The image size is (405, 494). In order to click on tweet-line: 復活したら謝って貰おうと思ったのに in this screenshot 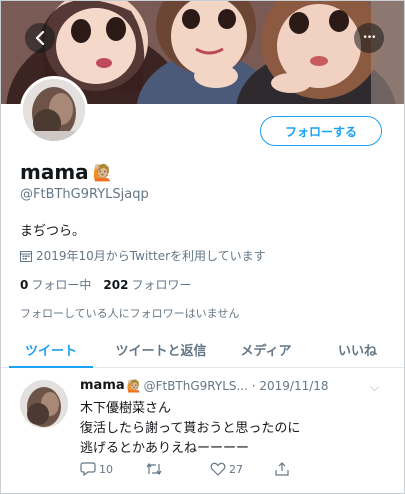, I will do `click(190, 428)`.